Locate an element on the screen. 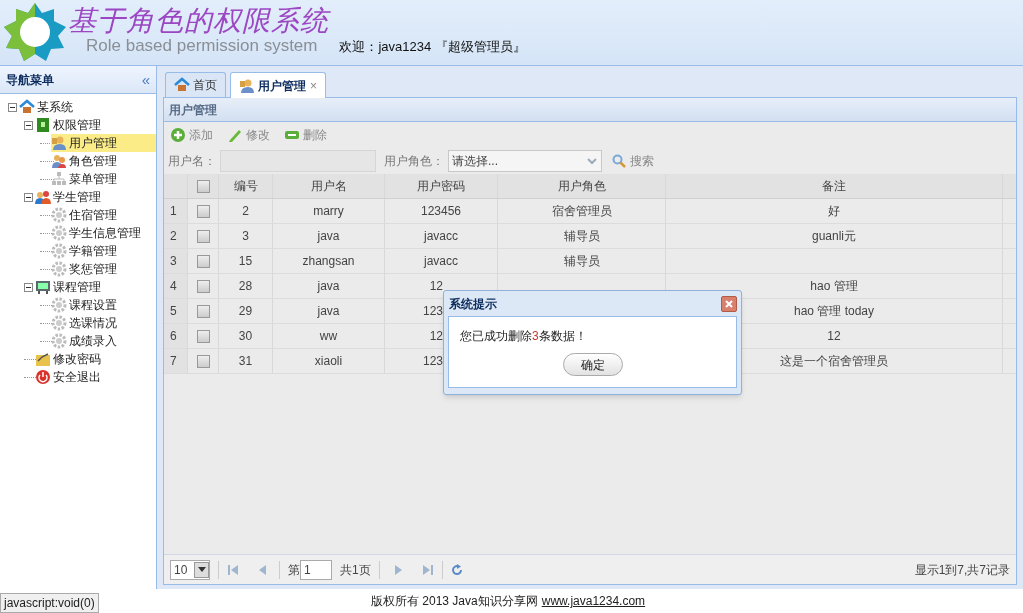 The image size is (1023, 613). close-button is located at coordinates (729, 303).